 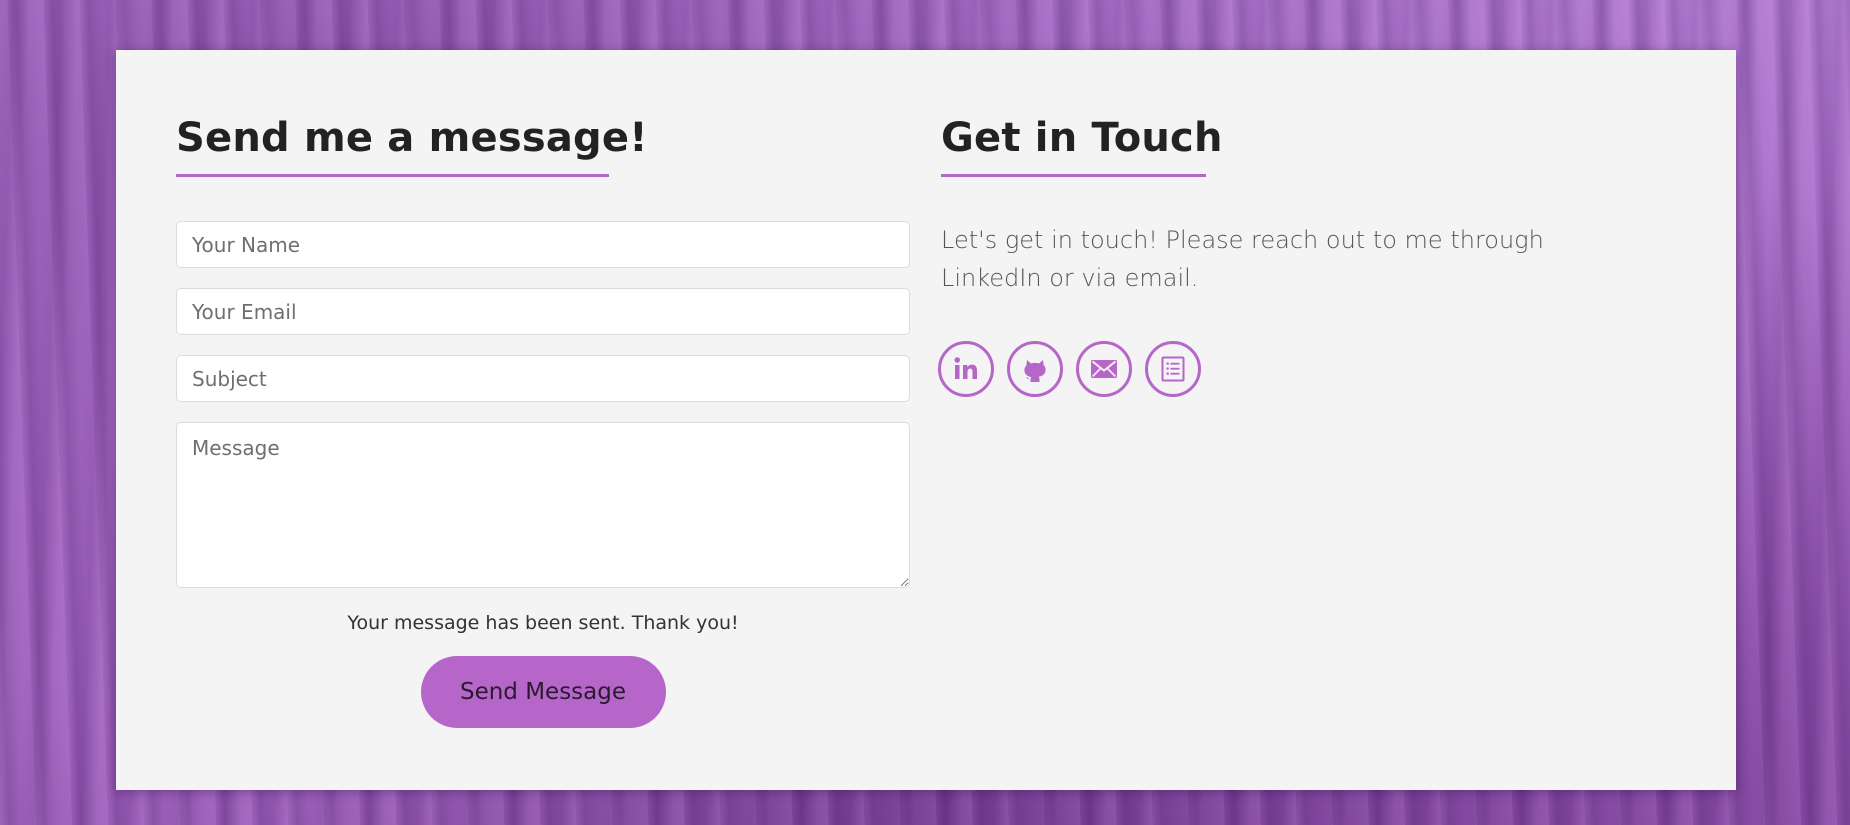 I want to click on send-message-button: Send Message, so click(x=543, y=692).